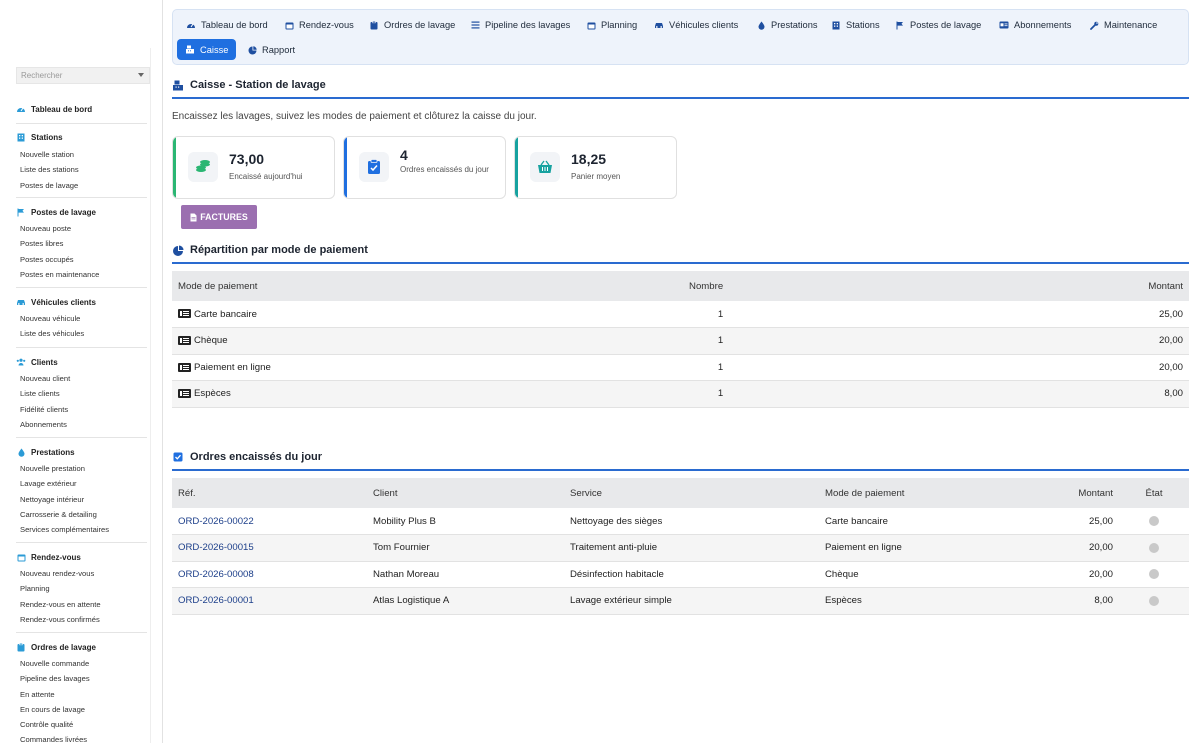  Describe the element at coordinates (696, 25) in the screenshot. I see `tab-vehicles: Véhicules clients` at that location.